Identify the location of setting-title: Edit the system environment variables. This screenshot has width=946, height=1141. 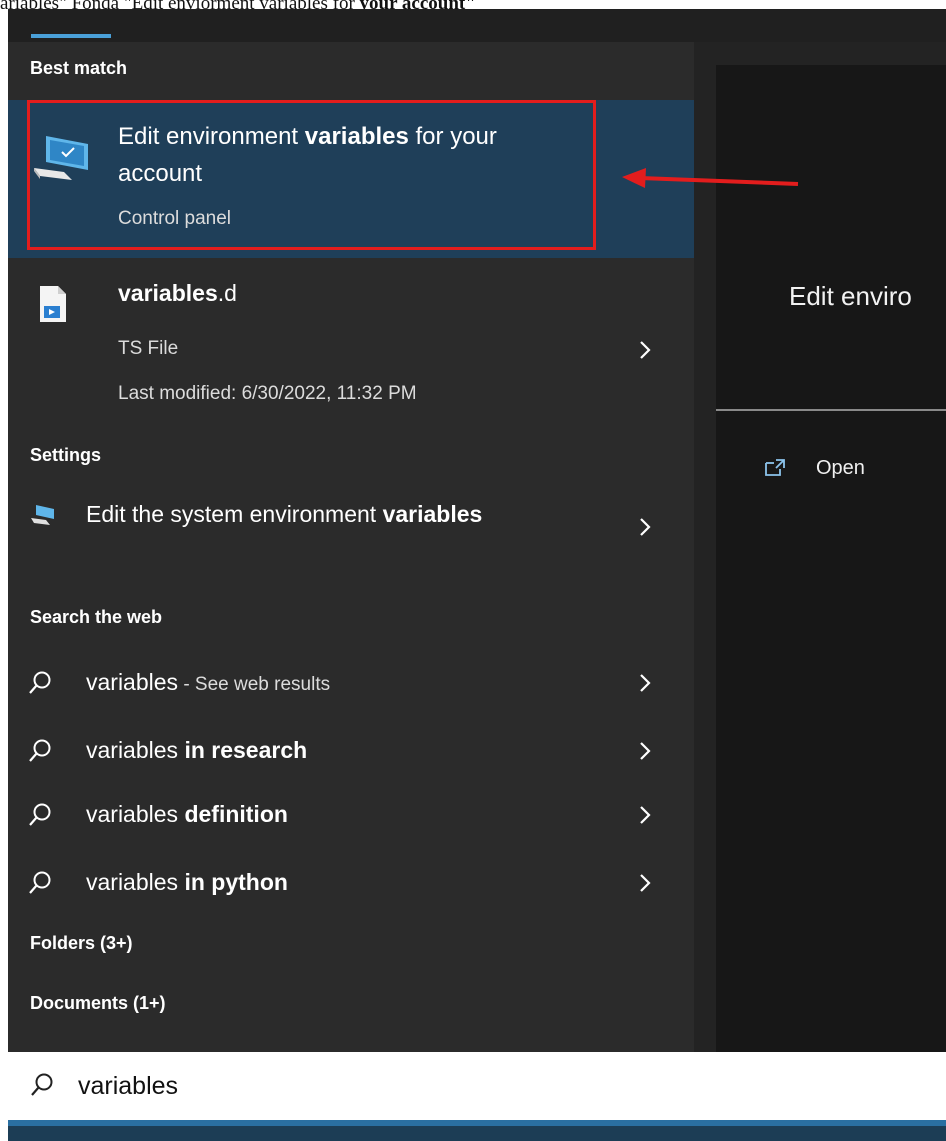
(316, 514).